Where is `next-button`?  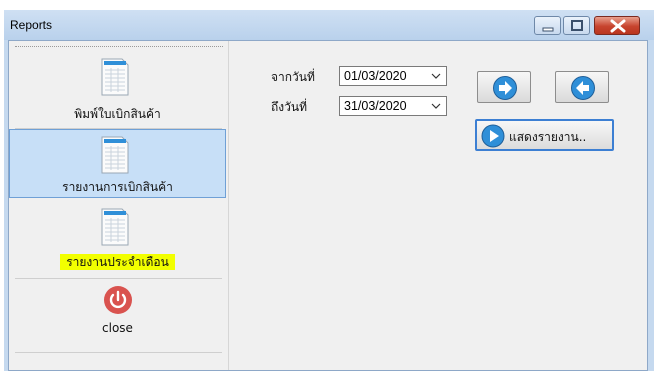 next-button is located at coordinates (504, 87).